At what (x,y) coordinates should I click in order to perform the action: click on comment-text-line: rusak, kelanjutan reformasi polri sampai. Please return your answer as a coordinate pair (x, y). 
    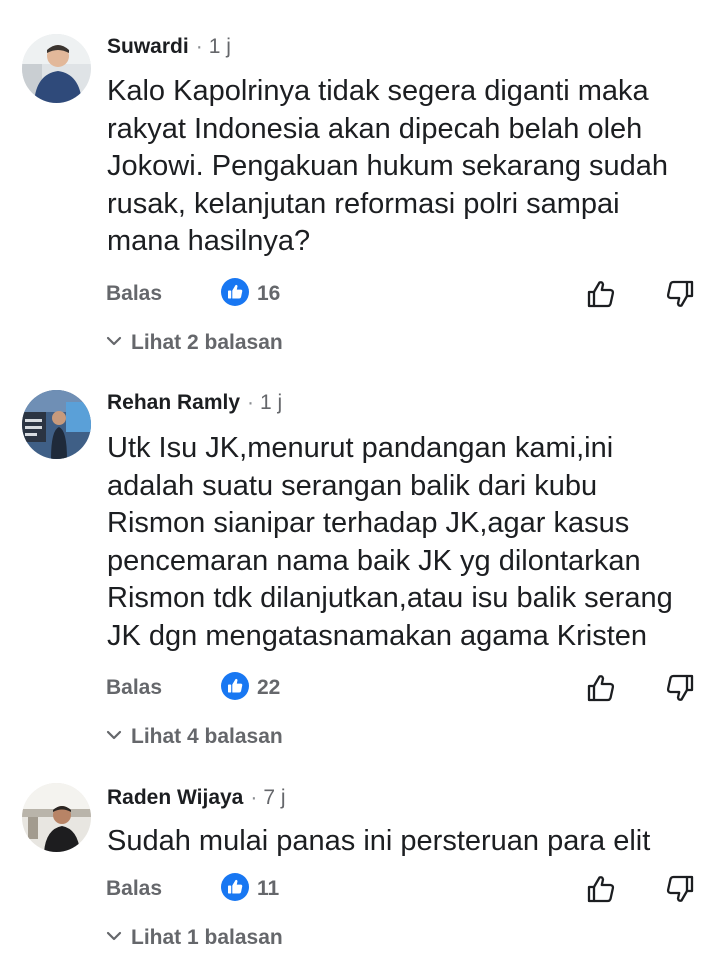
    Looking at the image, I should click on (363, 203).